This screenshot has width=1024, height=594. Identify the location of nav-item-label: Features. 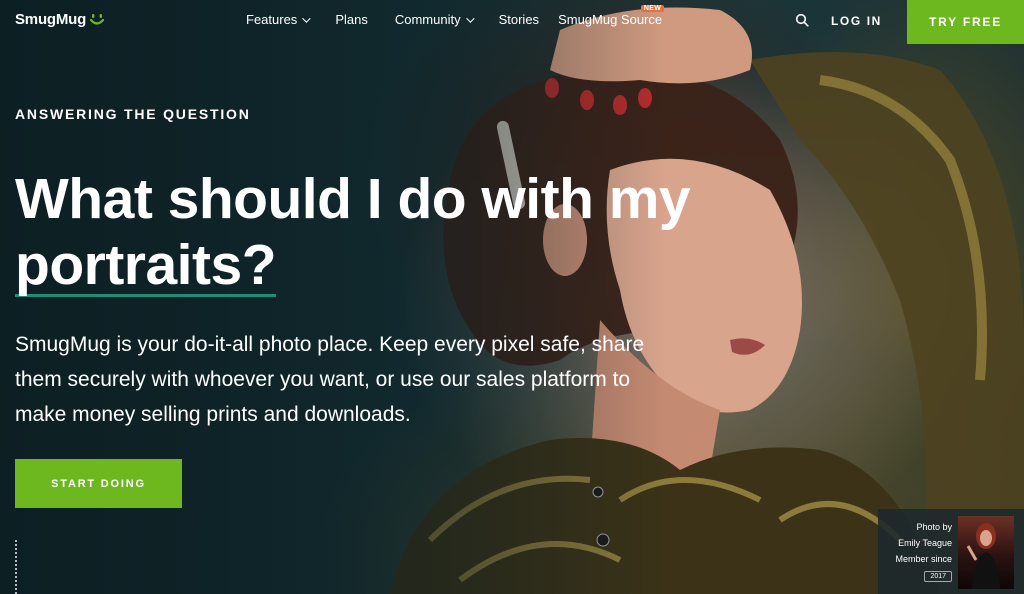
(272, 19).